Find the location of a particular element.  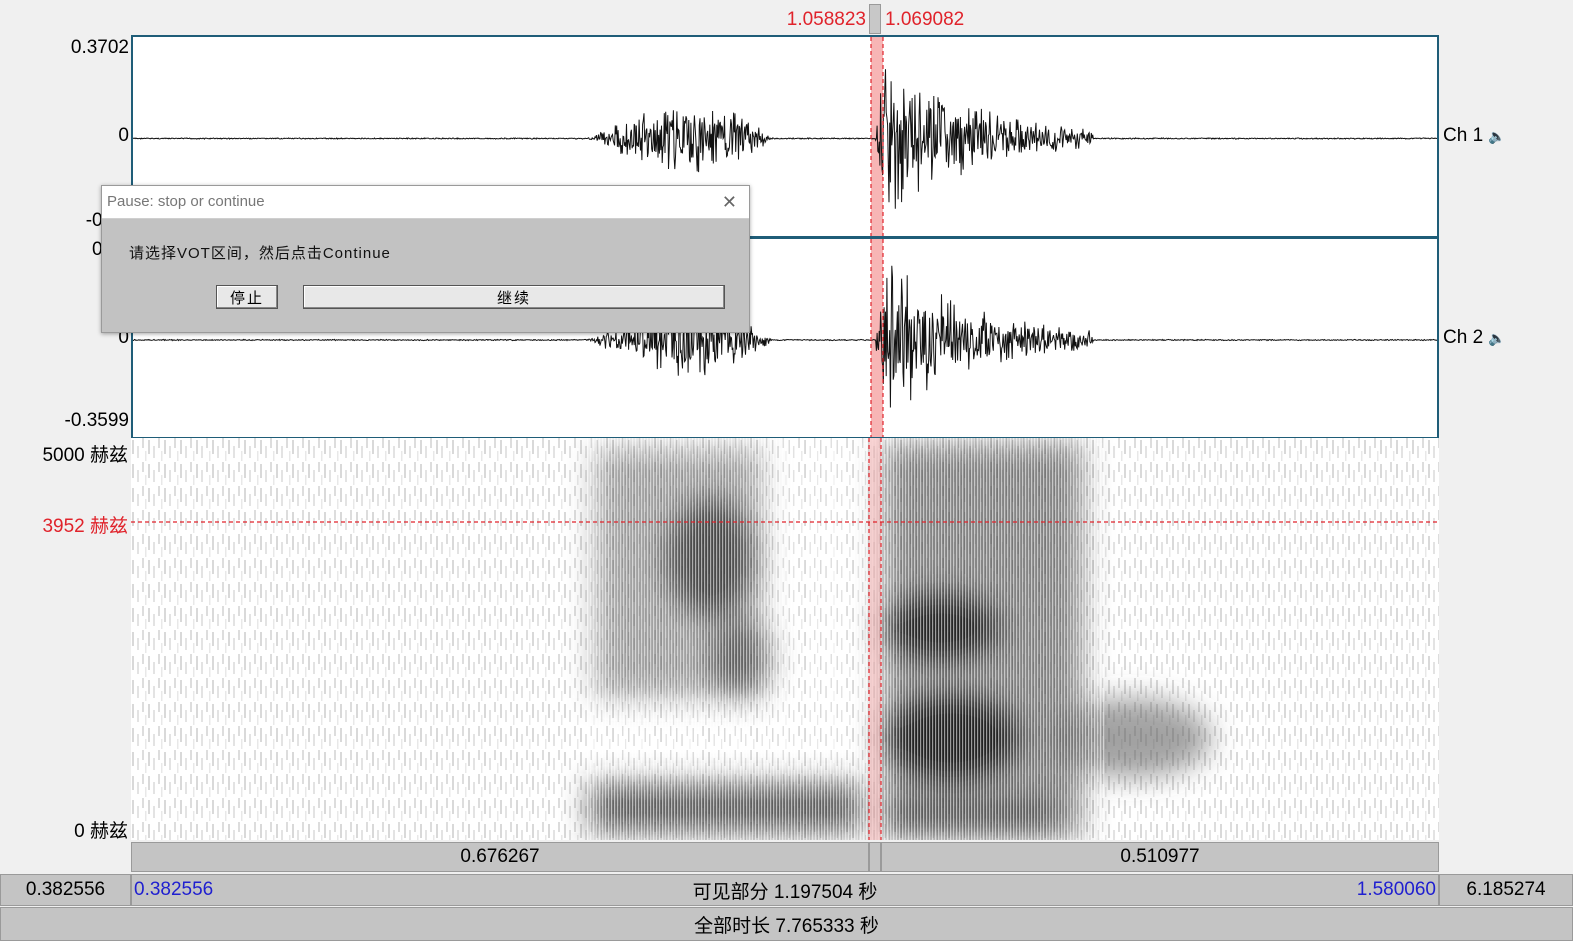

channel-2-label: Ch 2 🔈 is located at coordinates (1474, 337).